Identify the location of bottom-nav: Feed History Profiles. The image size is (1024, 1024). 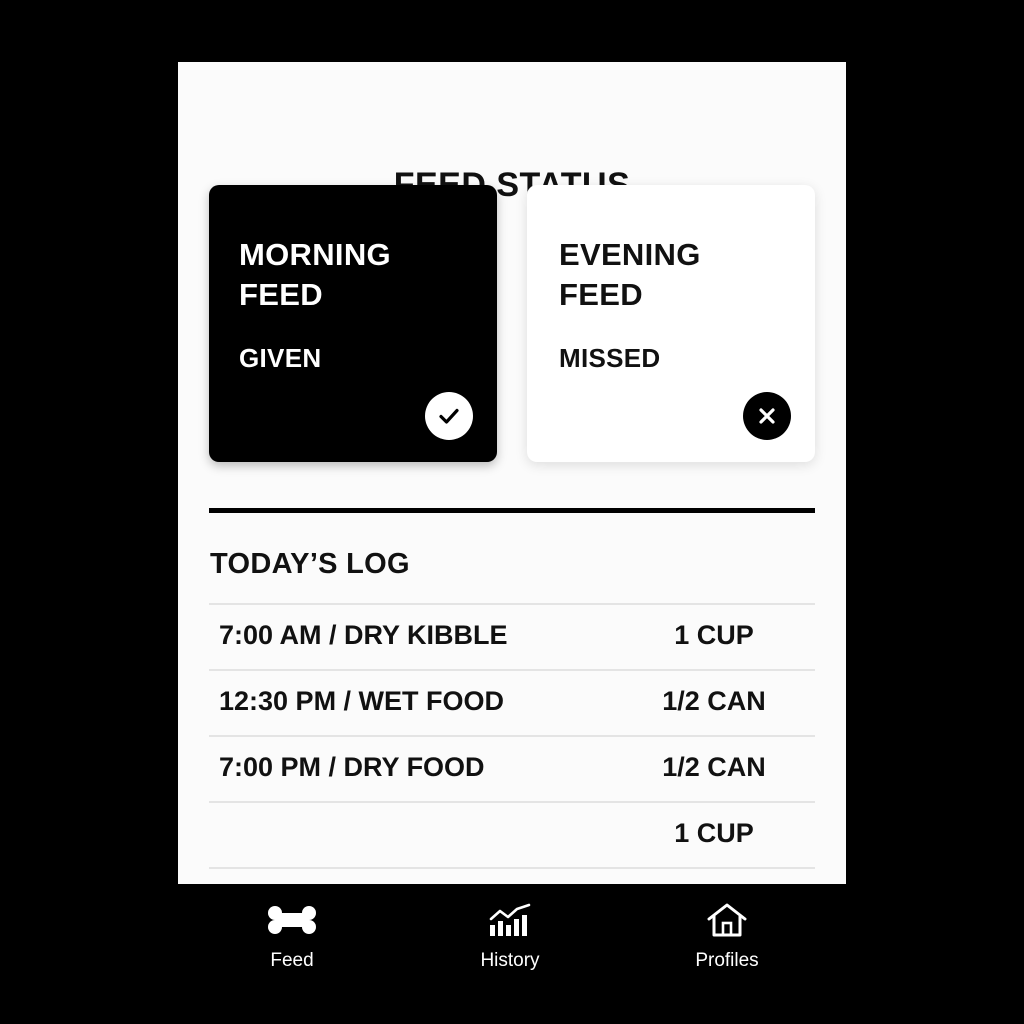
(512, 954).